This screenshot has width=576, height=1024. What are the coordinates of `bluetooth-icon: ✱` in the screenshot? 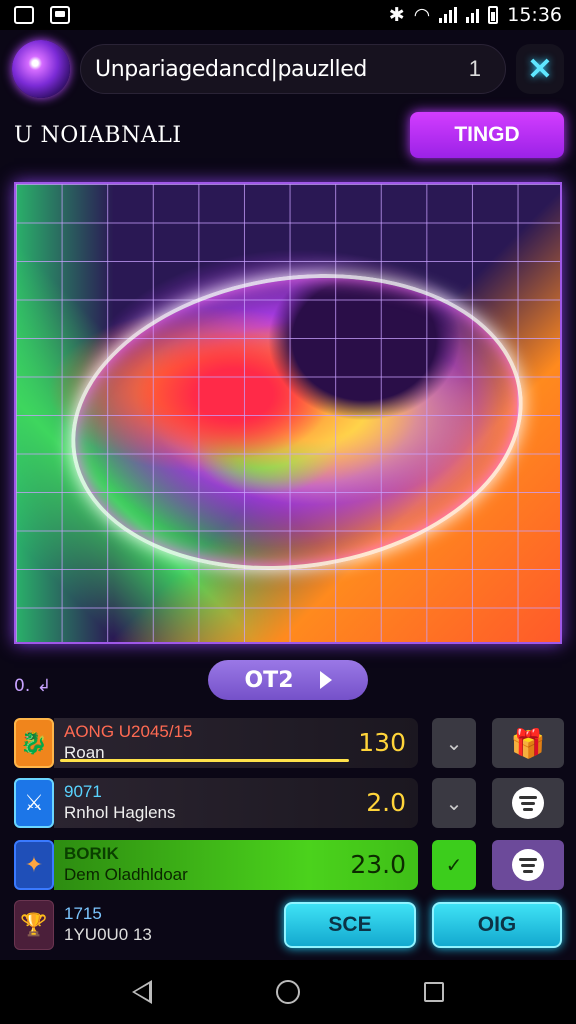 It's located at (396, 15).